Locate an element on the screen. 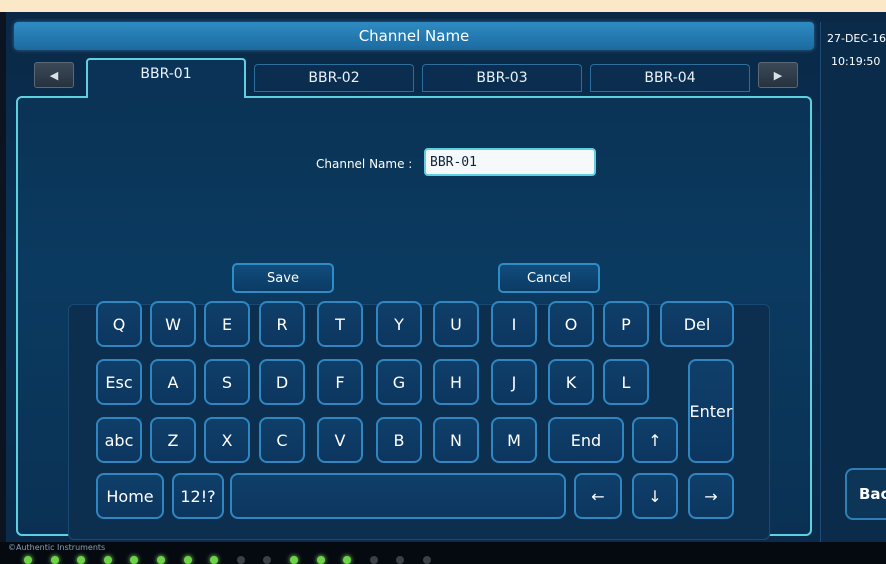 Image resolution: width=886 pixels, height=564 pixels. led-indicator-strip is located at coordinates (234, 560).